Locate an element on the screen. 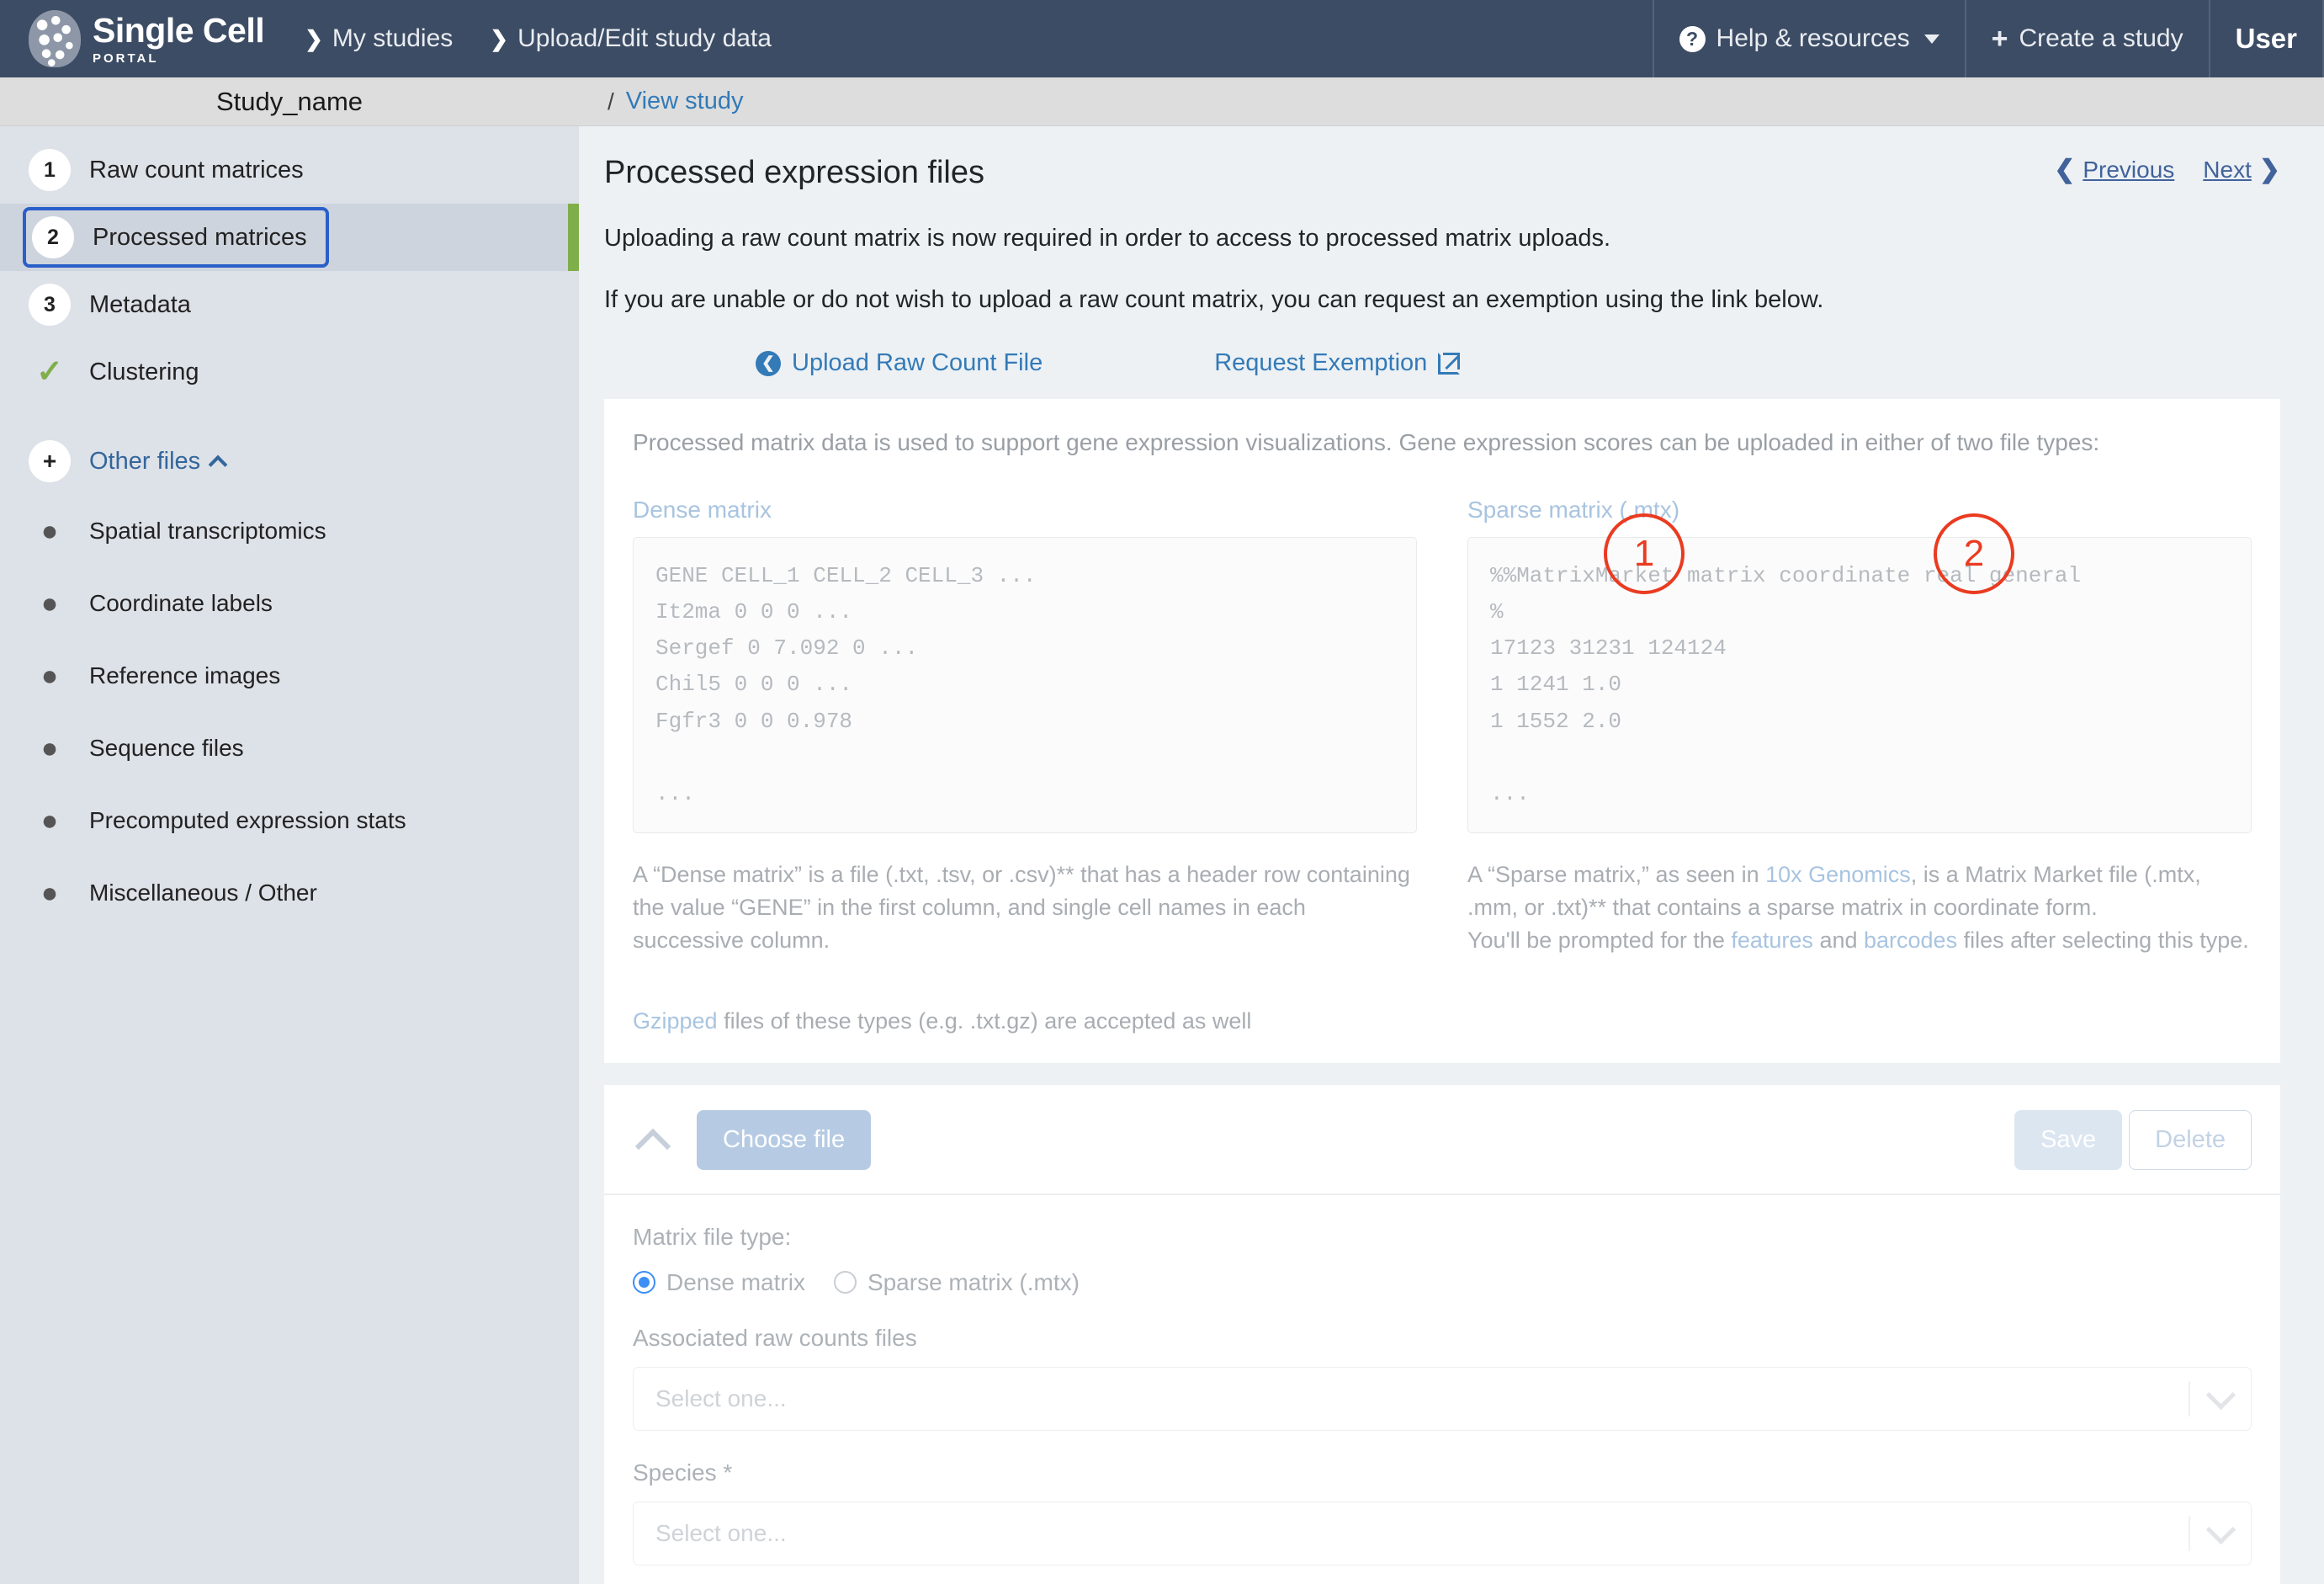 This screenshot has width=2324, height=1584. radio-dense-matrix-label: Dense matrix is located at coordinates (735, 1281).